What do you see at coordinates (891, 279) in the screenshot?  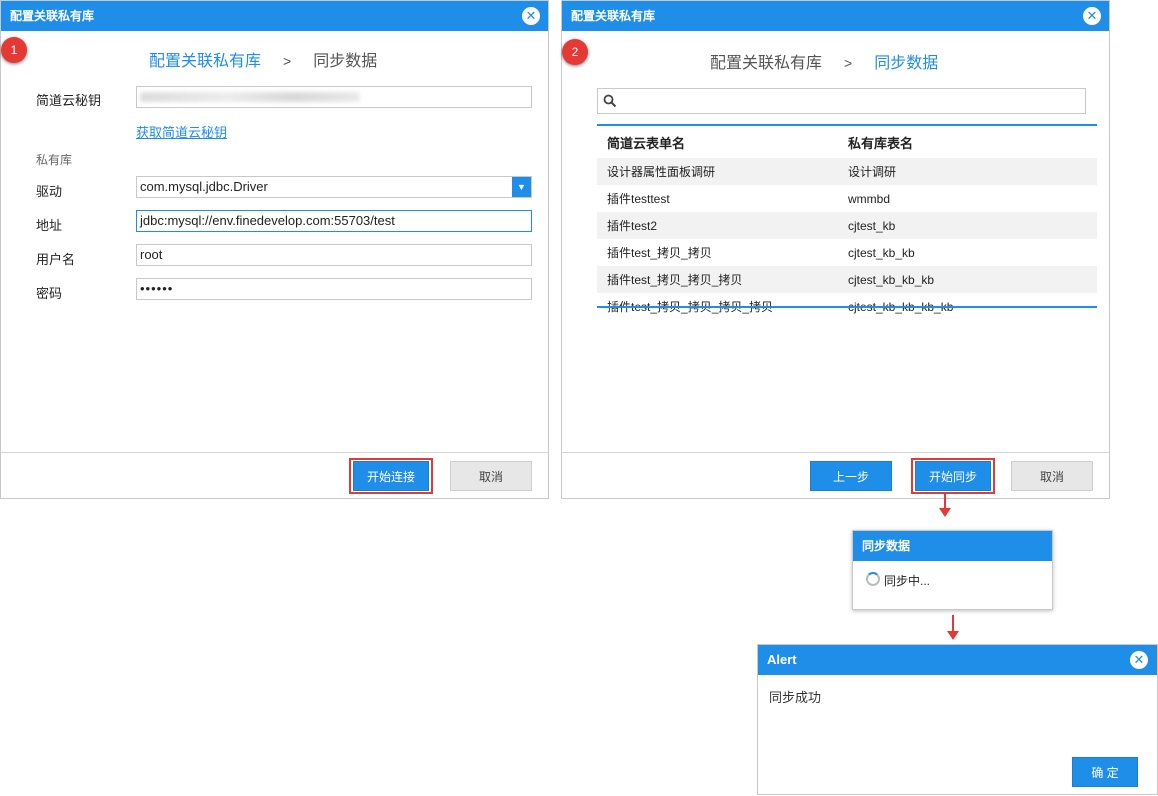 I see `db-table-cell: cjtest_kb_kb_kb` at bounding box center [891, 279].